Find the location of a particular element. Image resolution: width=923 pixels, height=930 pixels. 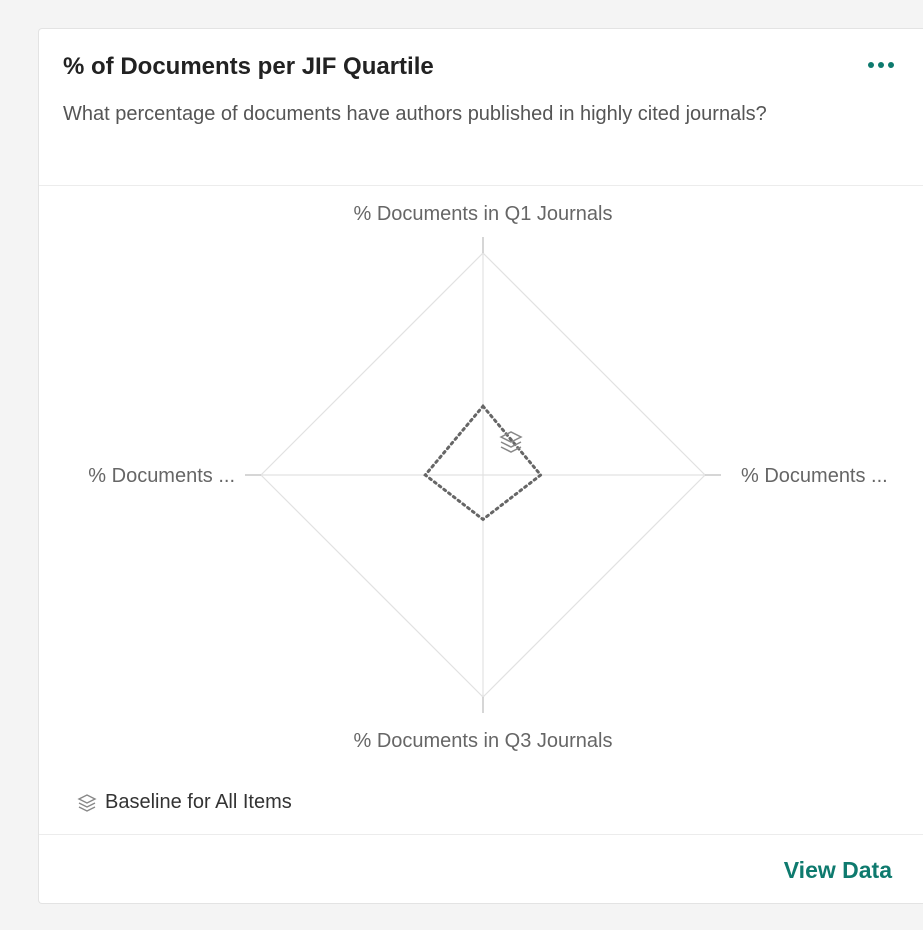

baseline-layers-icon is located at coordinates (511, 442).